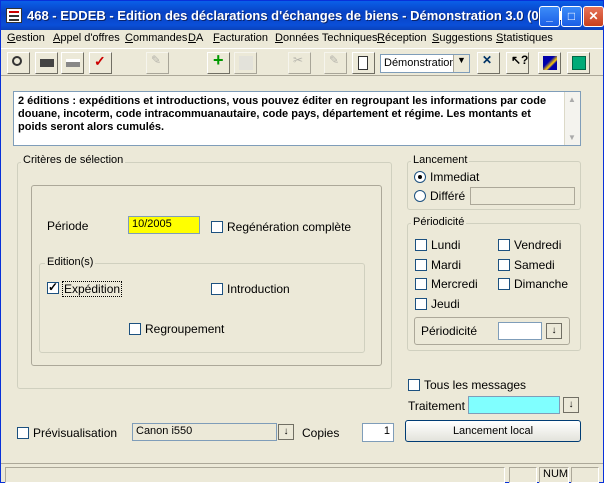  Describe the element at coordinates (549, 16) in the screenshot. I see `minimize-button: _` at that location.